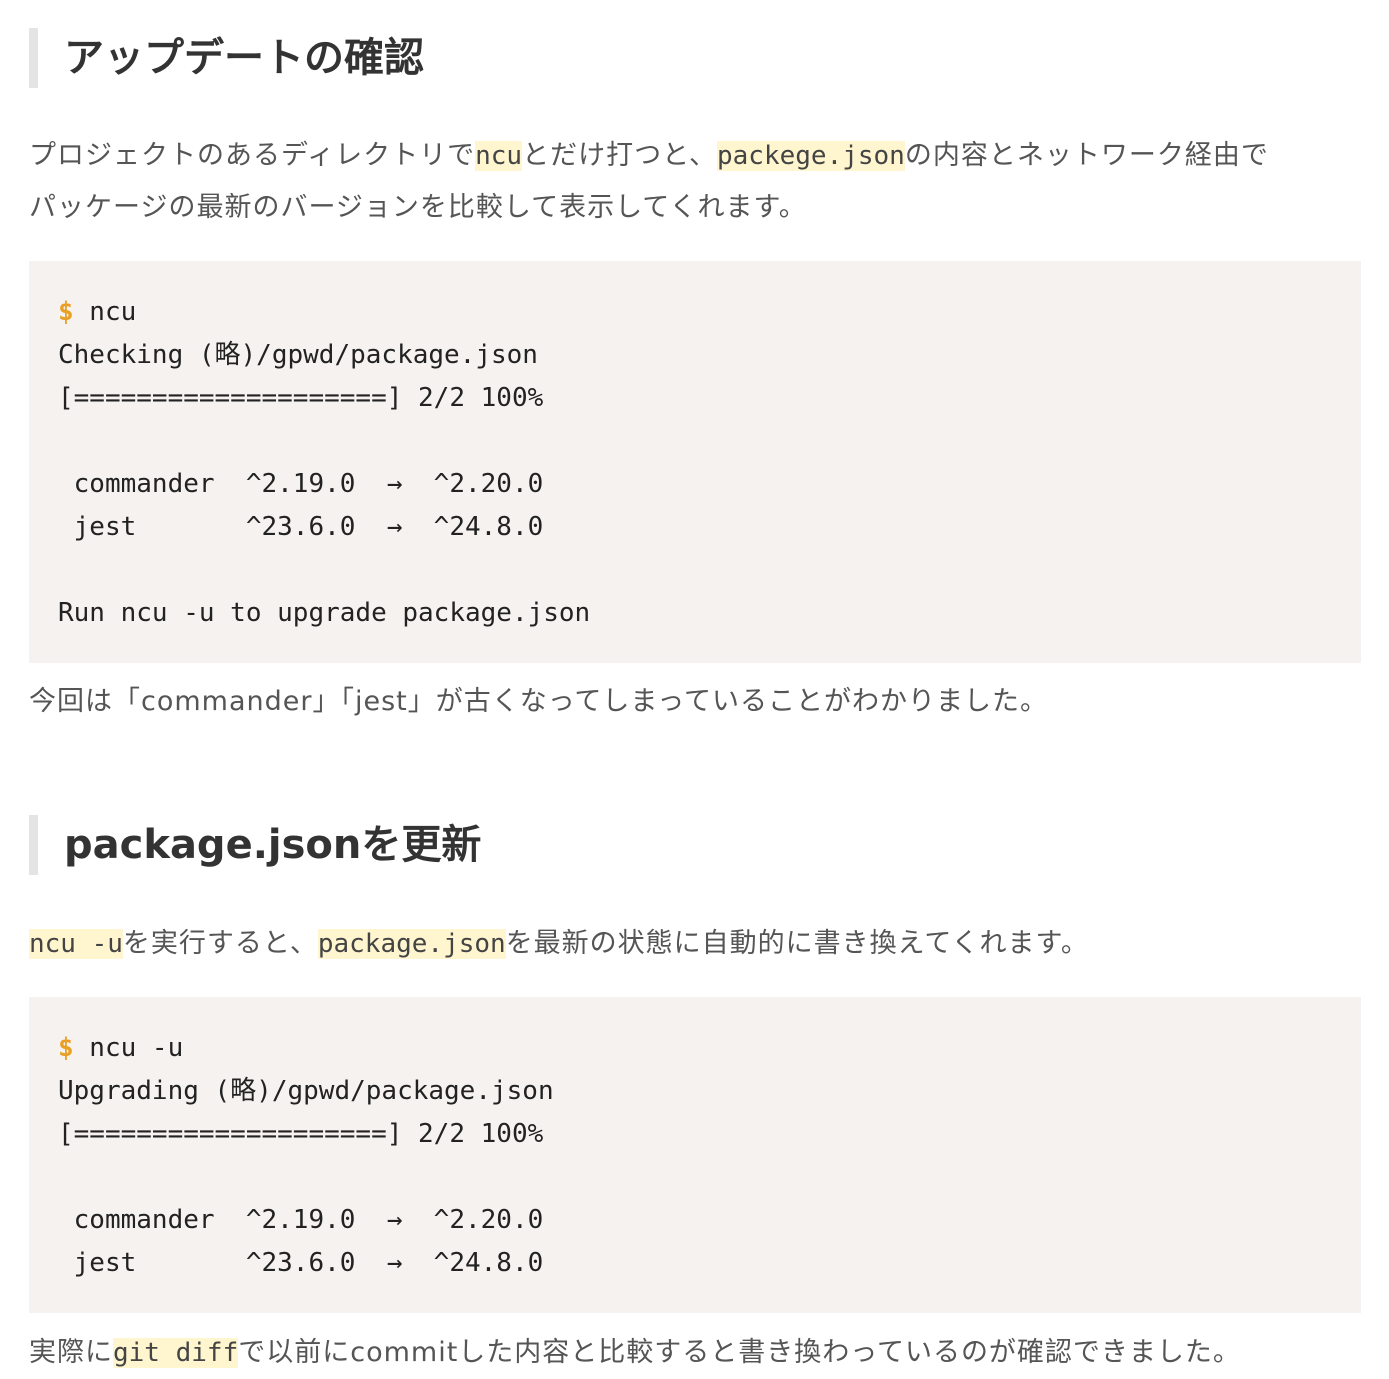 The height and width of the screenshot is (1379, 1389). What do you see at coordinates (797, 943) in the screenshot?
I see `text-segment: を最新の状態に自動的に書き換えてくれます。` at bounding box center [797, 943].